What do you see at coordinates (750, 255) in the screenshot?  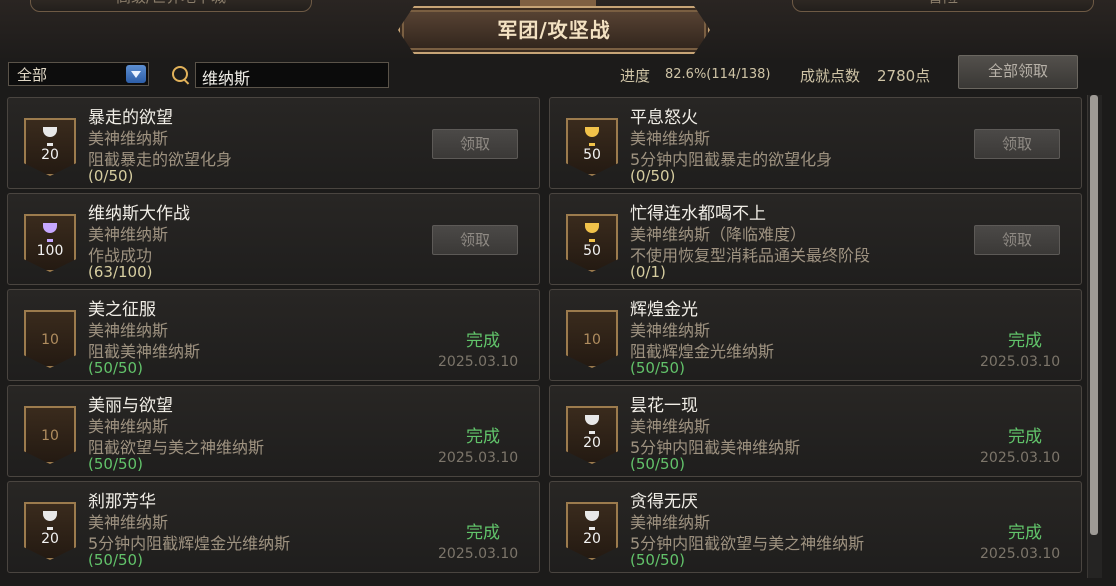 I see `achievement-condition: 不使用恢复型消耗品通关最终阶段` at bounding box center [750, 255].